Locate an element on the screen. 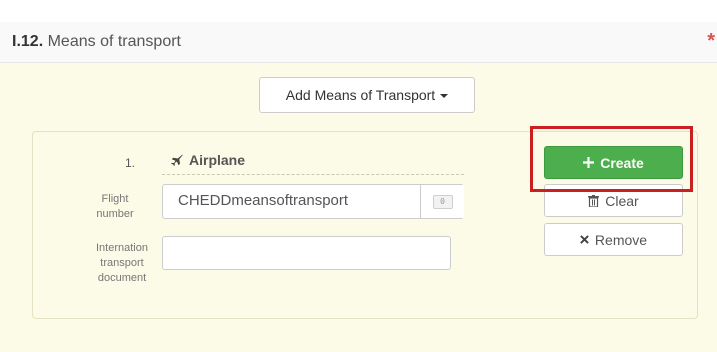  itd-label-line3: document is located at coordinates (122, 278).